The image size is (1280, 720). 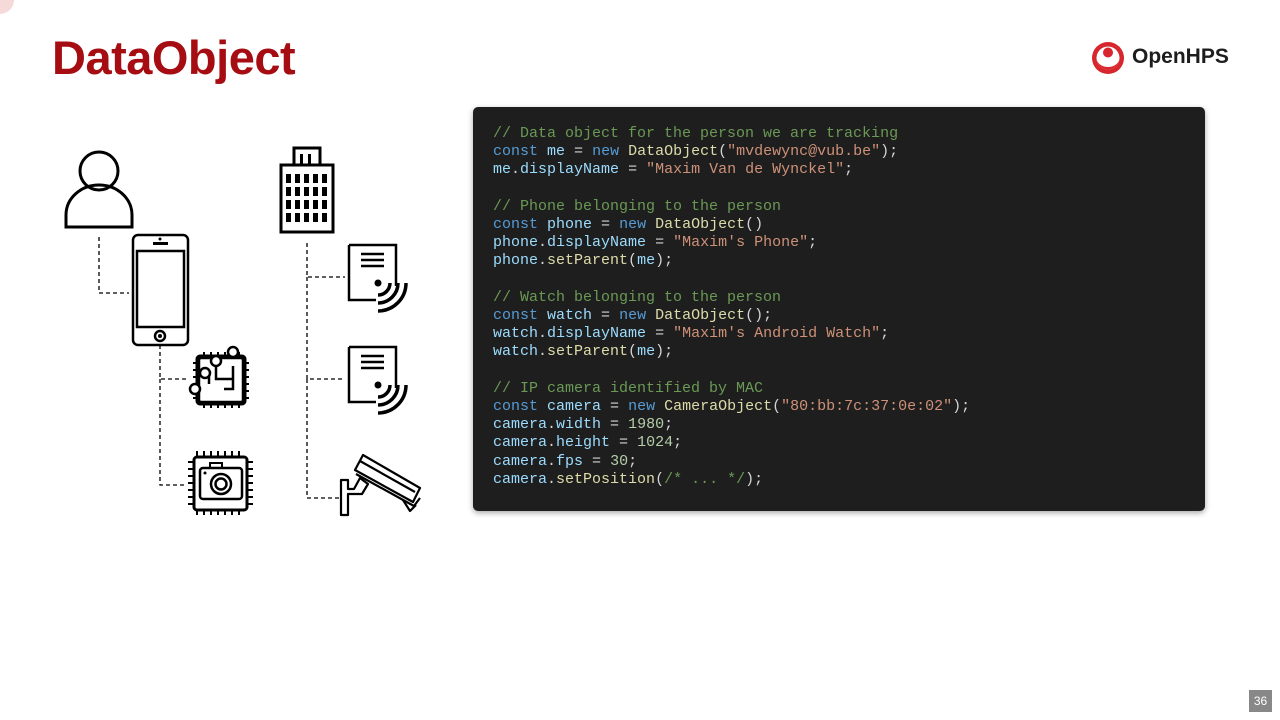 I want to click on code-token: setPosition, so click(x=606, y=479).